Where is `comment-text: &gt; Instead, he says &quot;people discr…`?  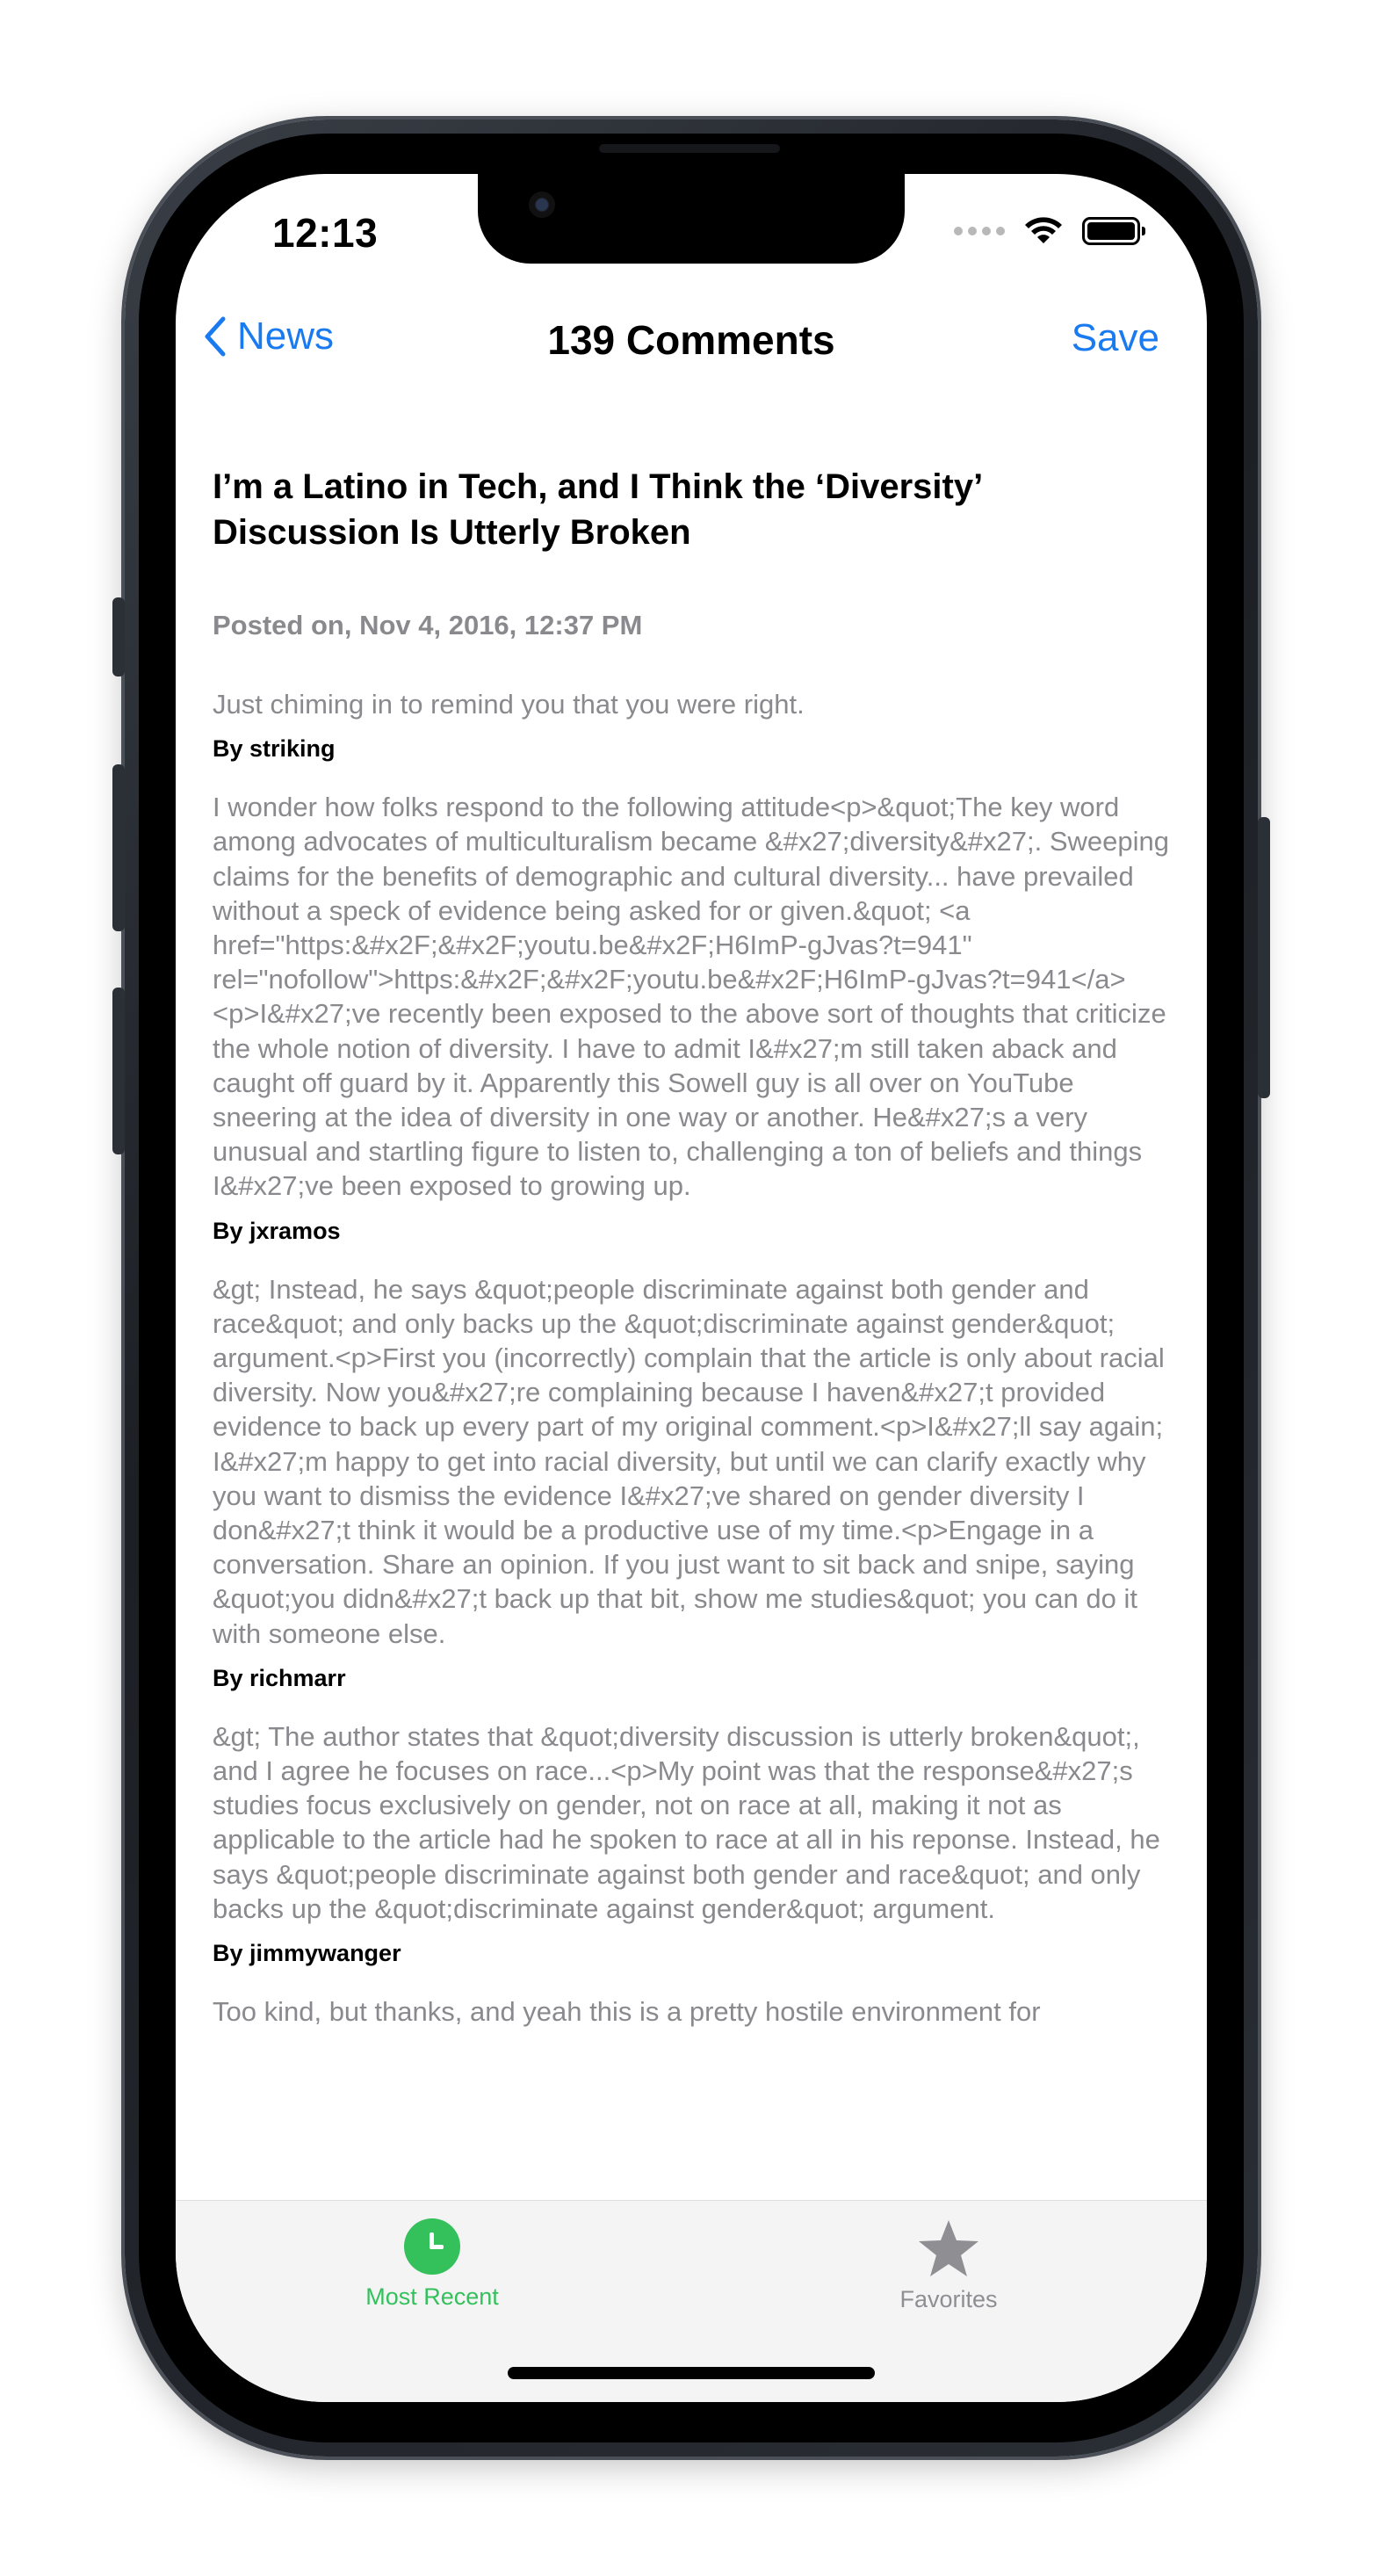
comment-text: &gt; Instead, he says &quot;people discr… is located at coordinates (689, 1461).